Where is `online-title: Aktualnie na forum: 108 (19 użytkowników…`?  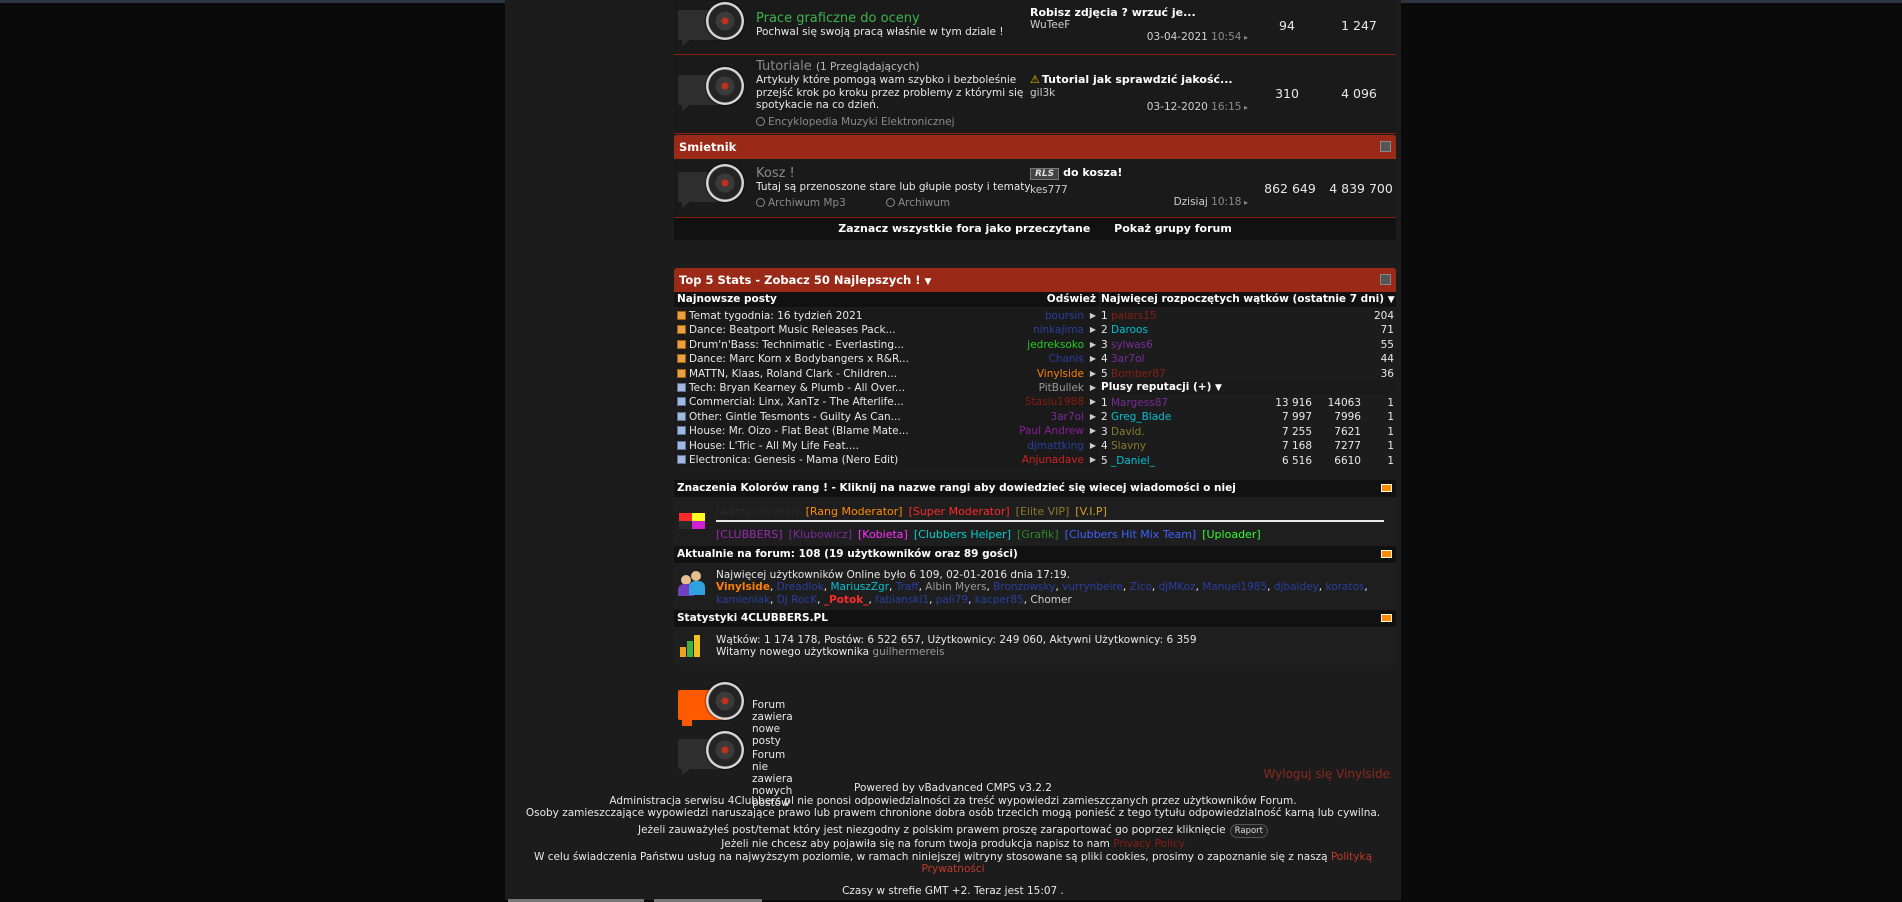
online-title: Aktualnie na forum: 108 (19 użytkowników… is located at coordinates (847, 554).